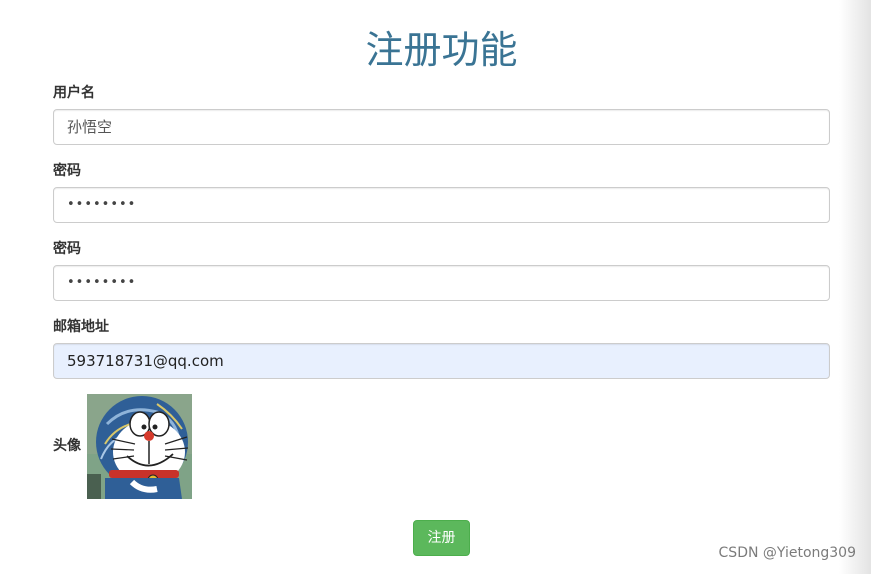 The width and height of the screenshot is (871, 574). What do you see at coordinates (441, 205) in the screenshot?
I see `password-input: ••••••••` at bounding box center [441, 205].